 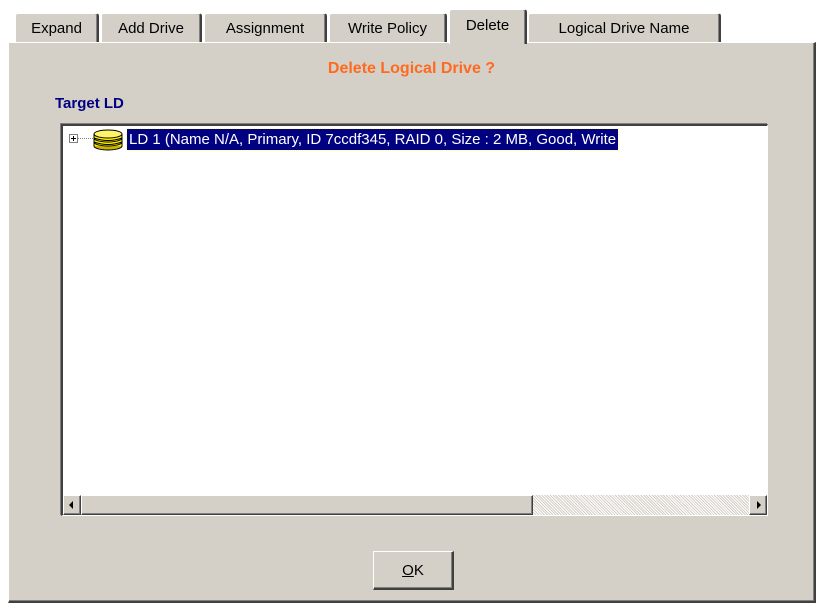 I want to click on tab-assignment: Assignment, so click(x=265, y=27).